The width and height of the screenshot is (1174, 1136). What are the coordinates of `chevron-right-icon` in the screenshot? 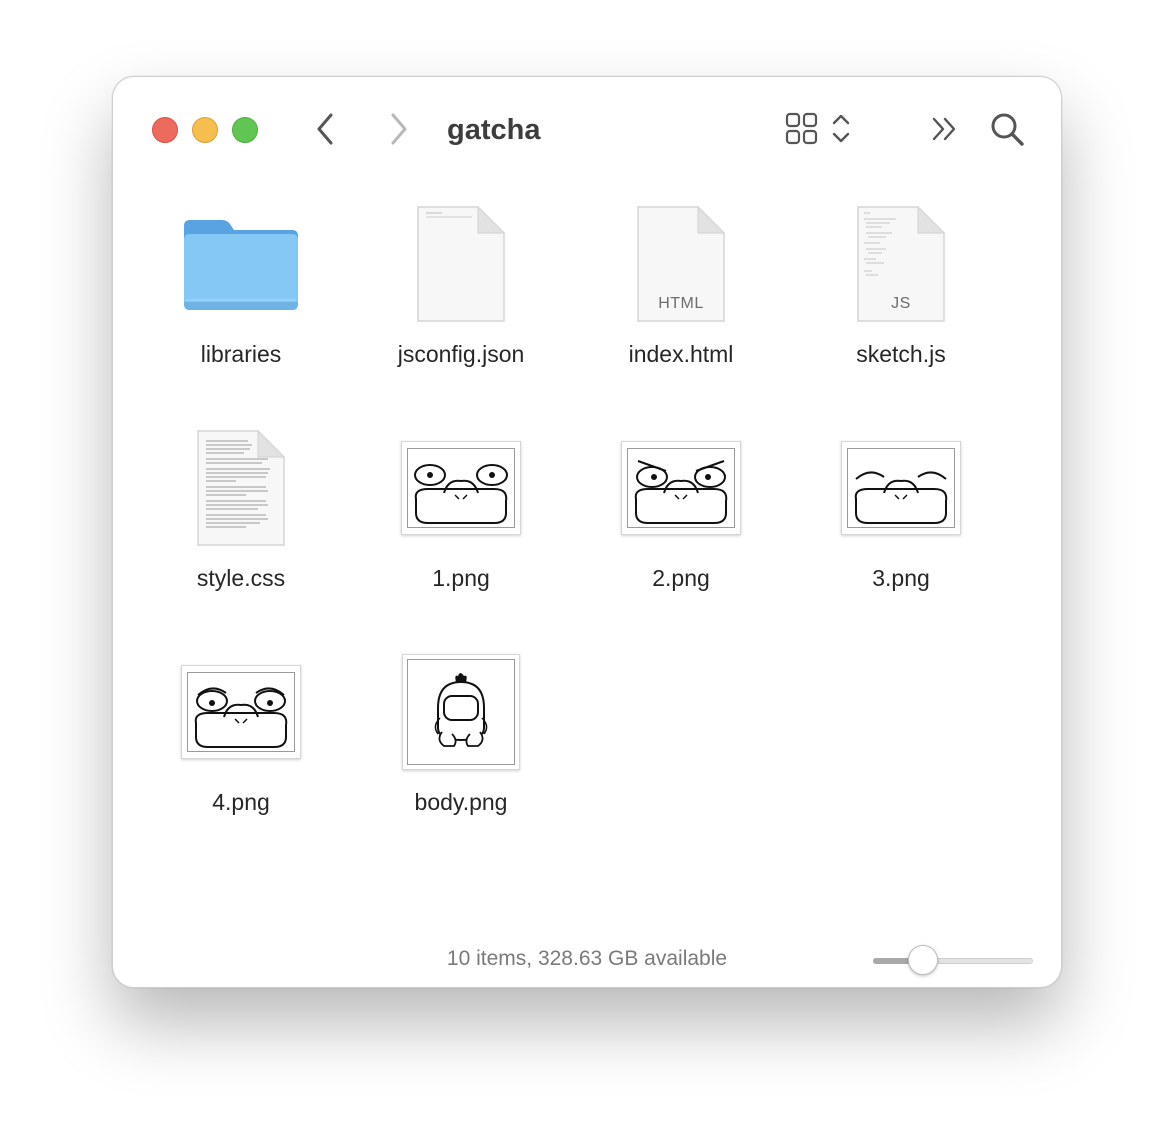 It's located at (399, 129).